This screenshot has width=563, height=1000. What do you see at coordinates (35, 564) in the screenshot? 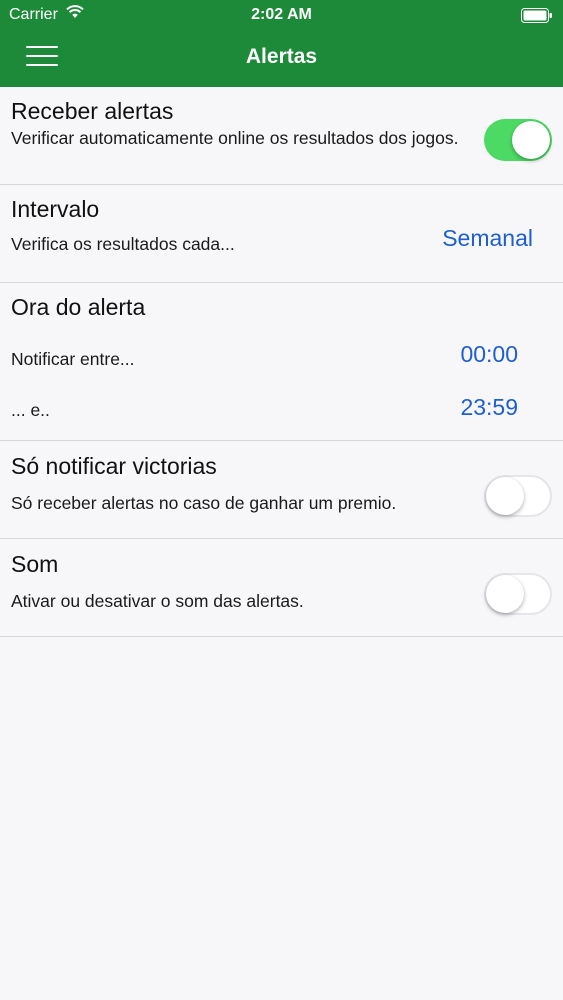
I see `sound-title: Som` at bounding box center [35, 564].